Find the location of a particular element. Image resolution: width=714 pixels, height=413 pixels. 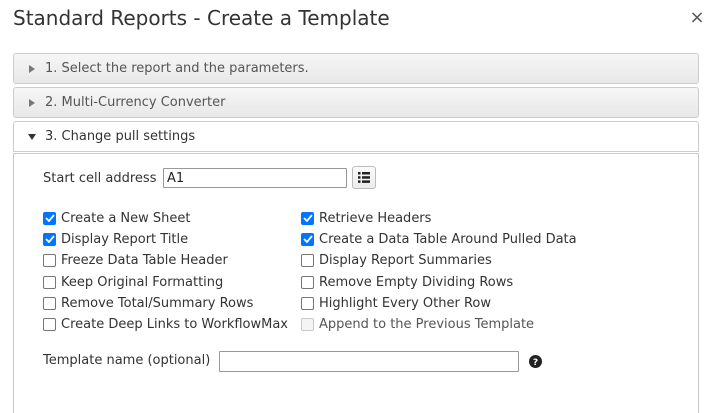

right-option-row: Append to the Previous Template is located at coordinates (417, 324).